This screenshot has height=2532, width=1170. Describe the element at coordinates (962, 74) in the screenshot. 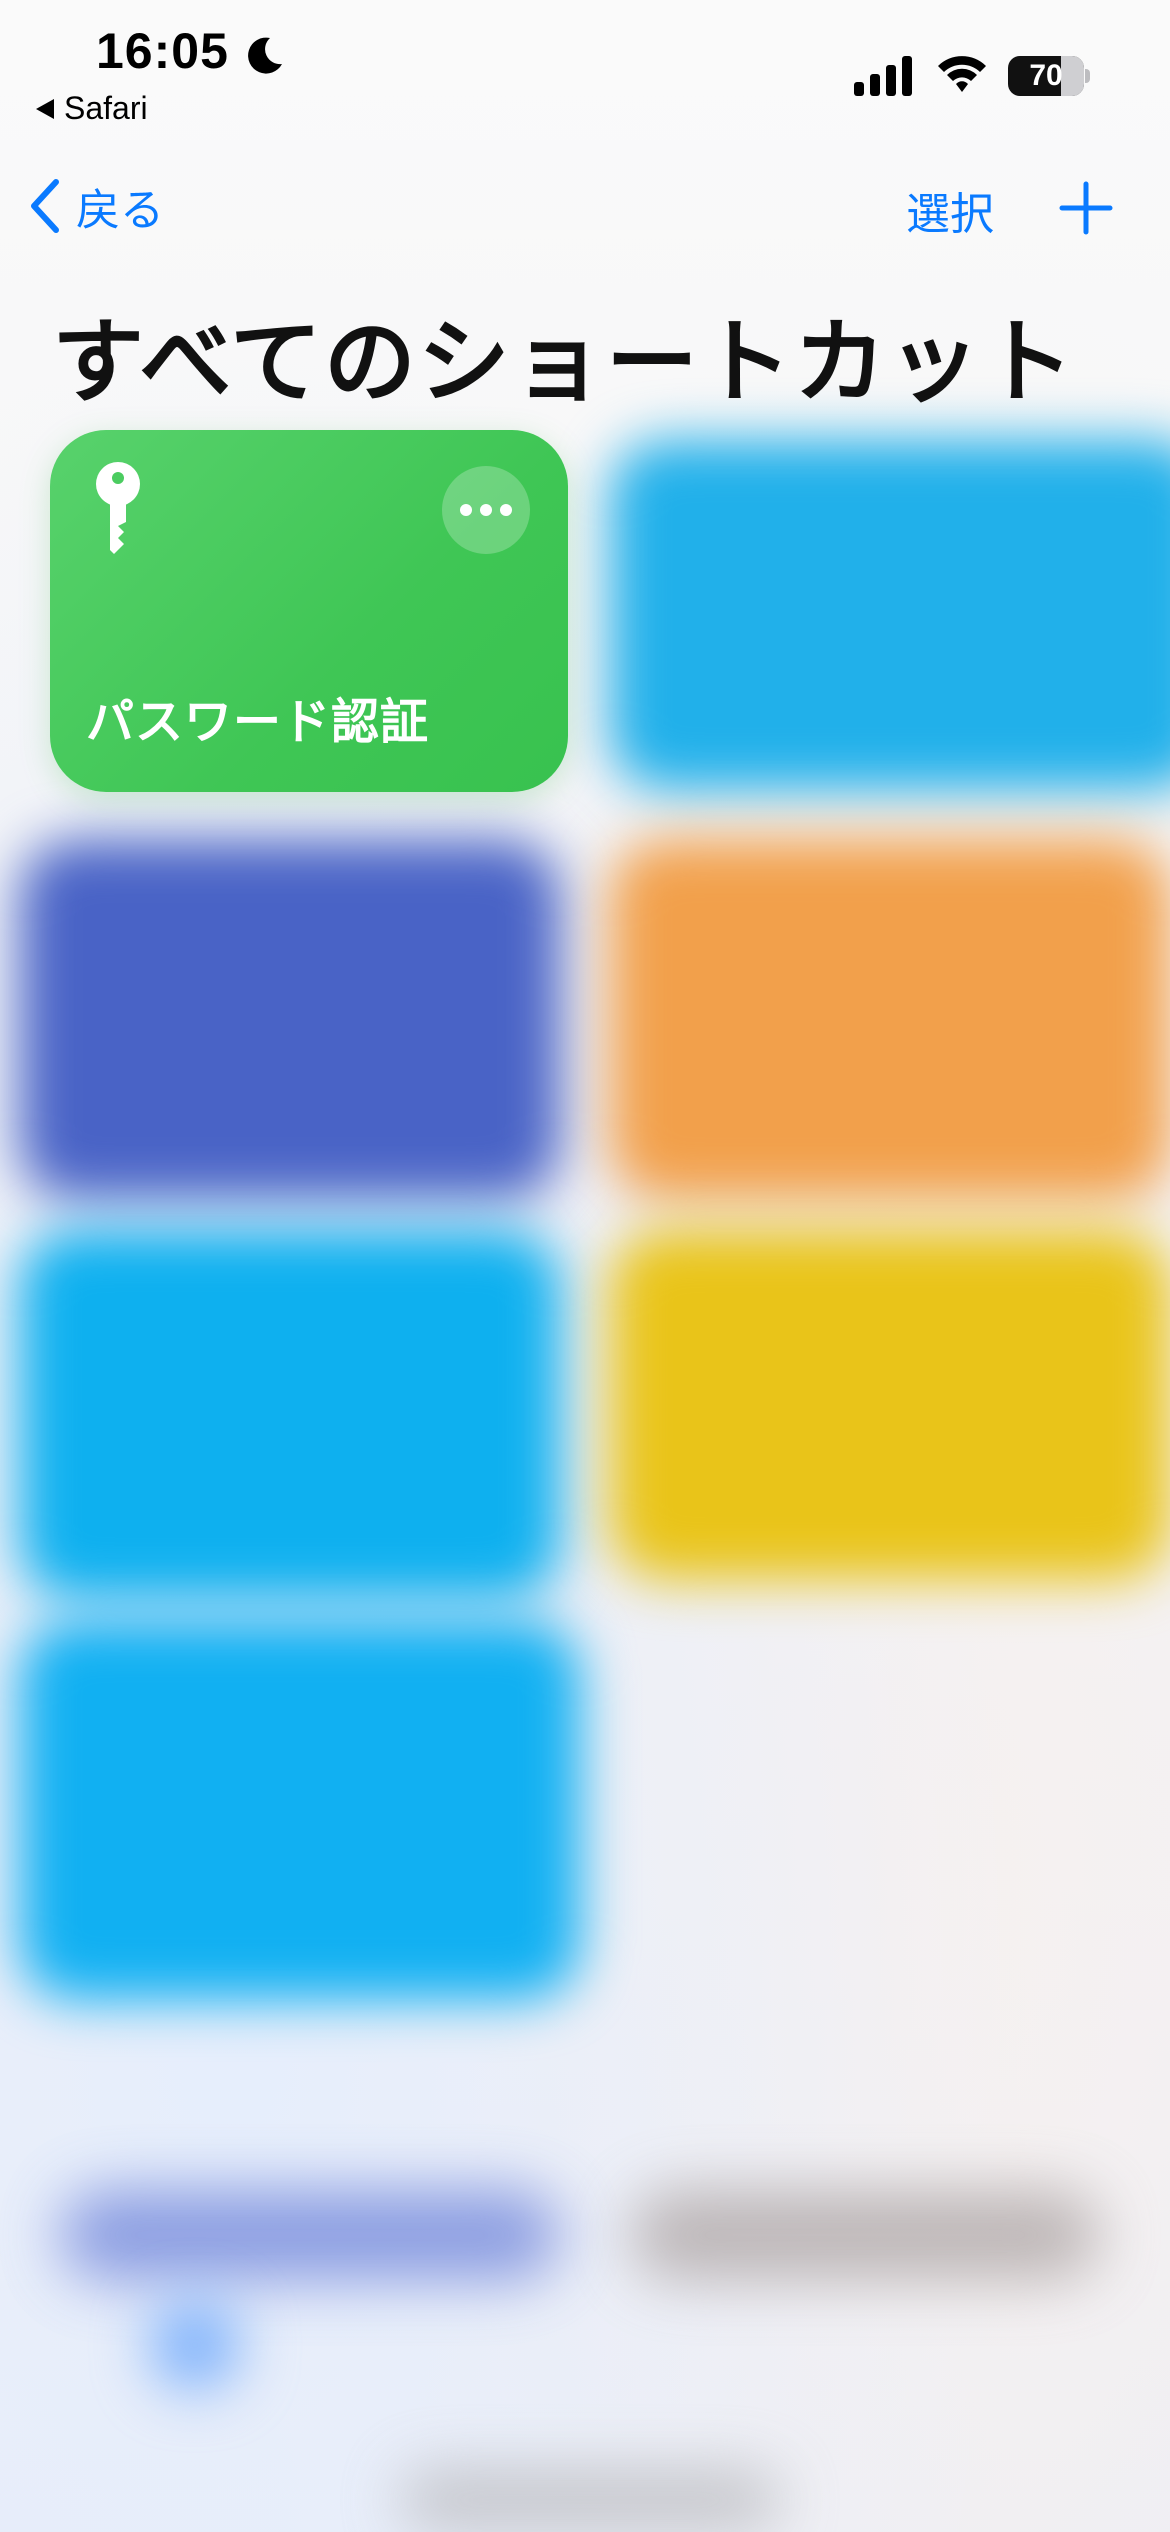

I see `wifi-icon` at that location.